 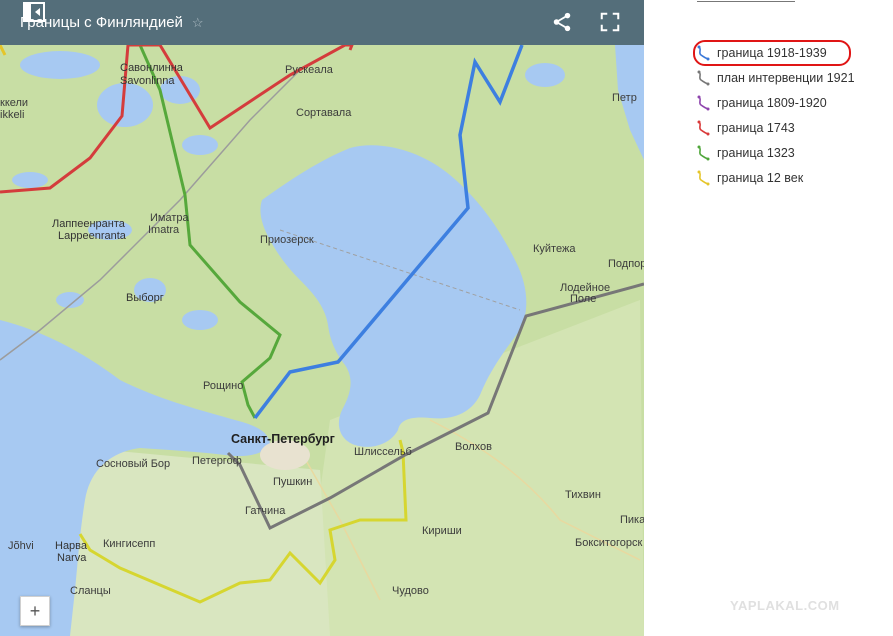 What do you see at coordinates (309, 70) in the screenshot?
I see `label-ruskeala: Рускеала` at bounding box center [309, 70].